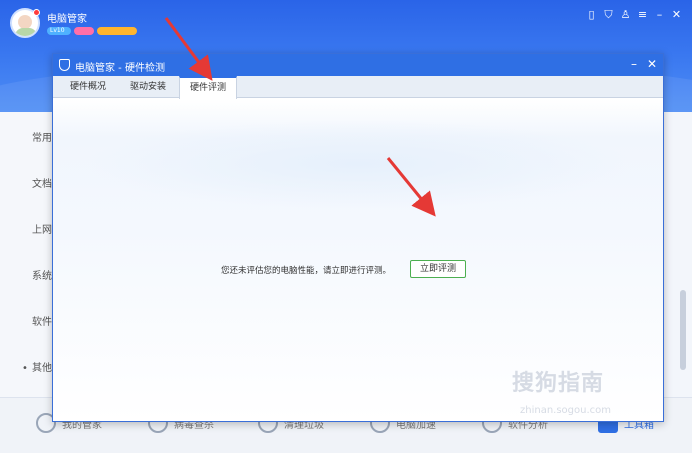  What do you see at coordinates (411, 187) in the screenshot?
I see `arrow-to-button` at bounding box center [411, 187].